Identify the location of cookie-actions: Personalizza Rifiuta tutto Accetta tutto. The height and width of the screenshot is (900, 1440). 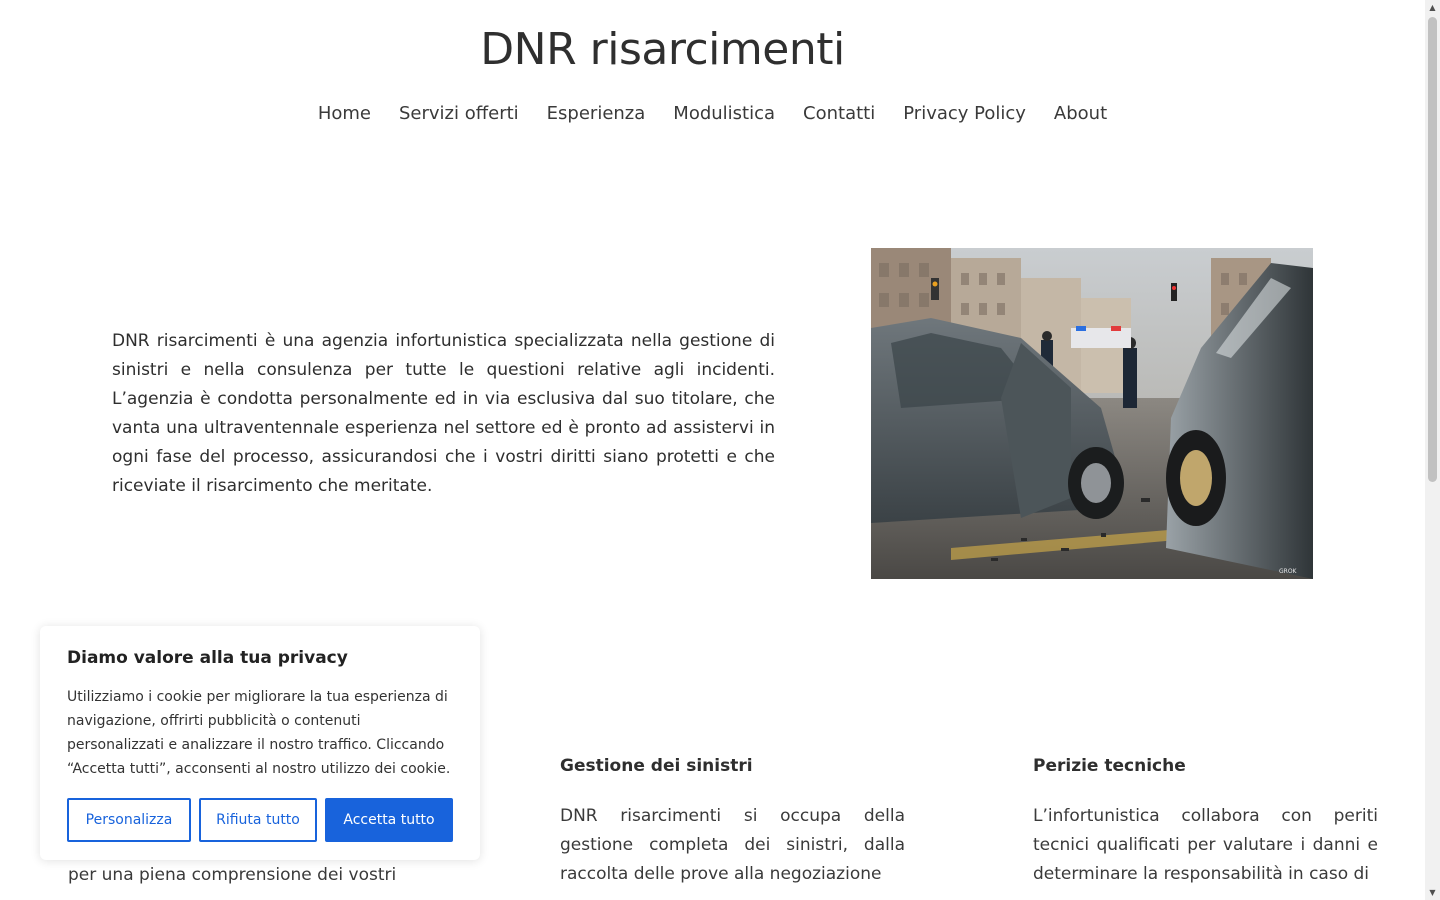
(260, 820).